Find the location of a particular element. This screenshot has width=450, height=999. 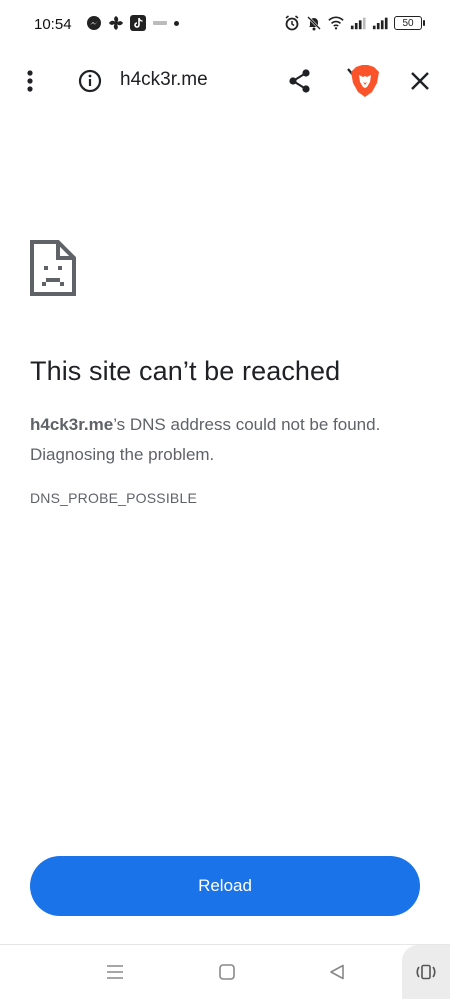

url-text: h4ck3r.me is located at coordinates (164, 80).